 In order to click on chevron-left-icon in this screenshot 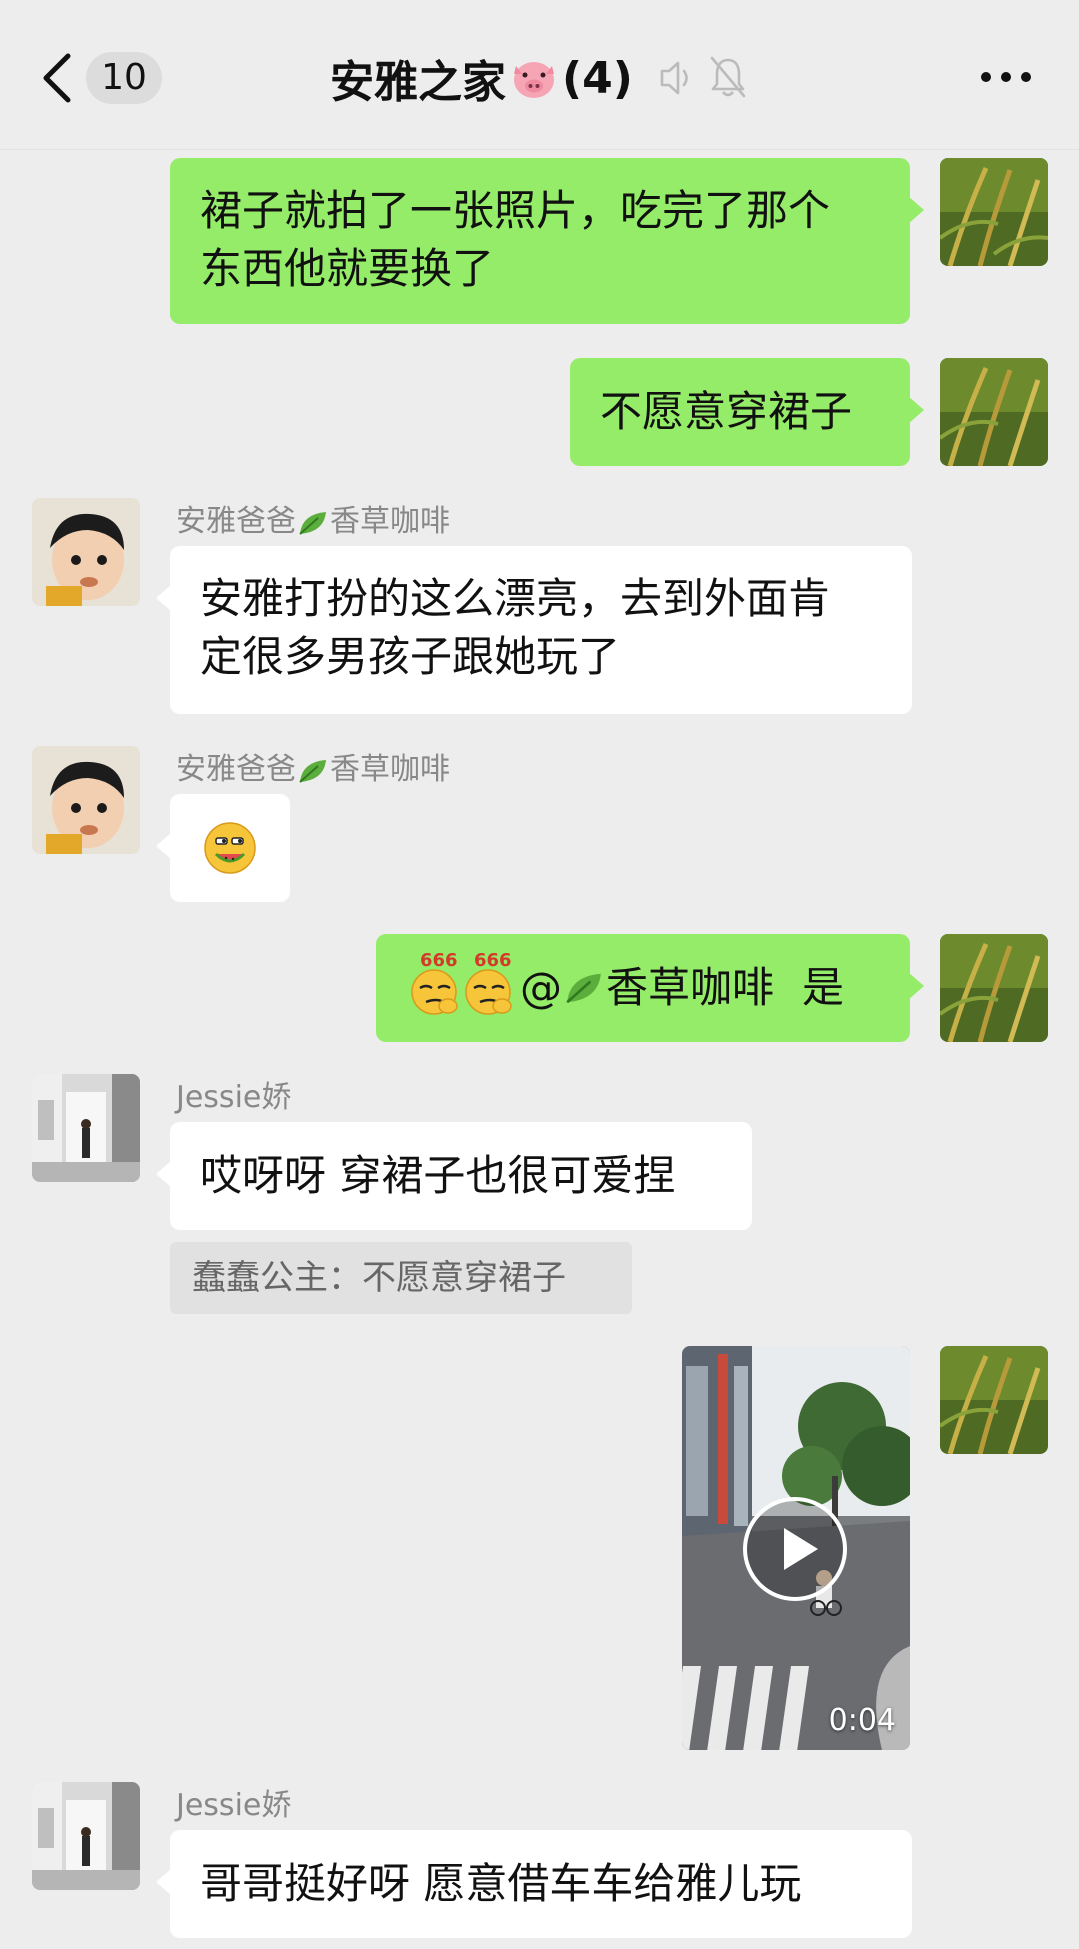, I will do `click(57, 78)`.